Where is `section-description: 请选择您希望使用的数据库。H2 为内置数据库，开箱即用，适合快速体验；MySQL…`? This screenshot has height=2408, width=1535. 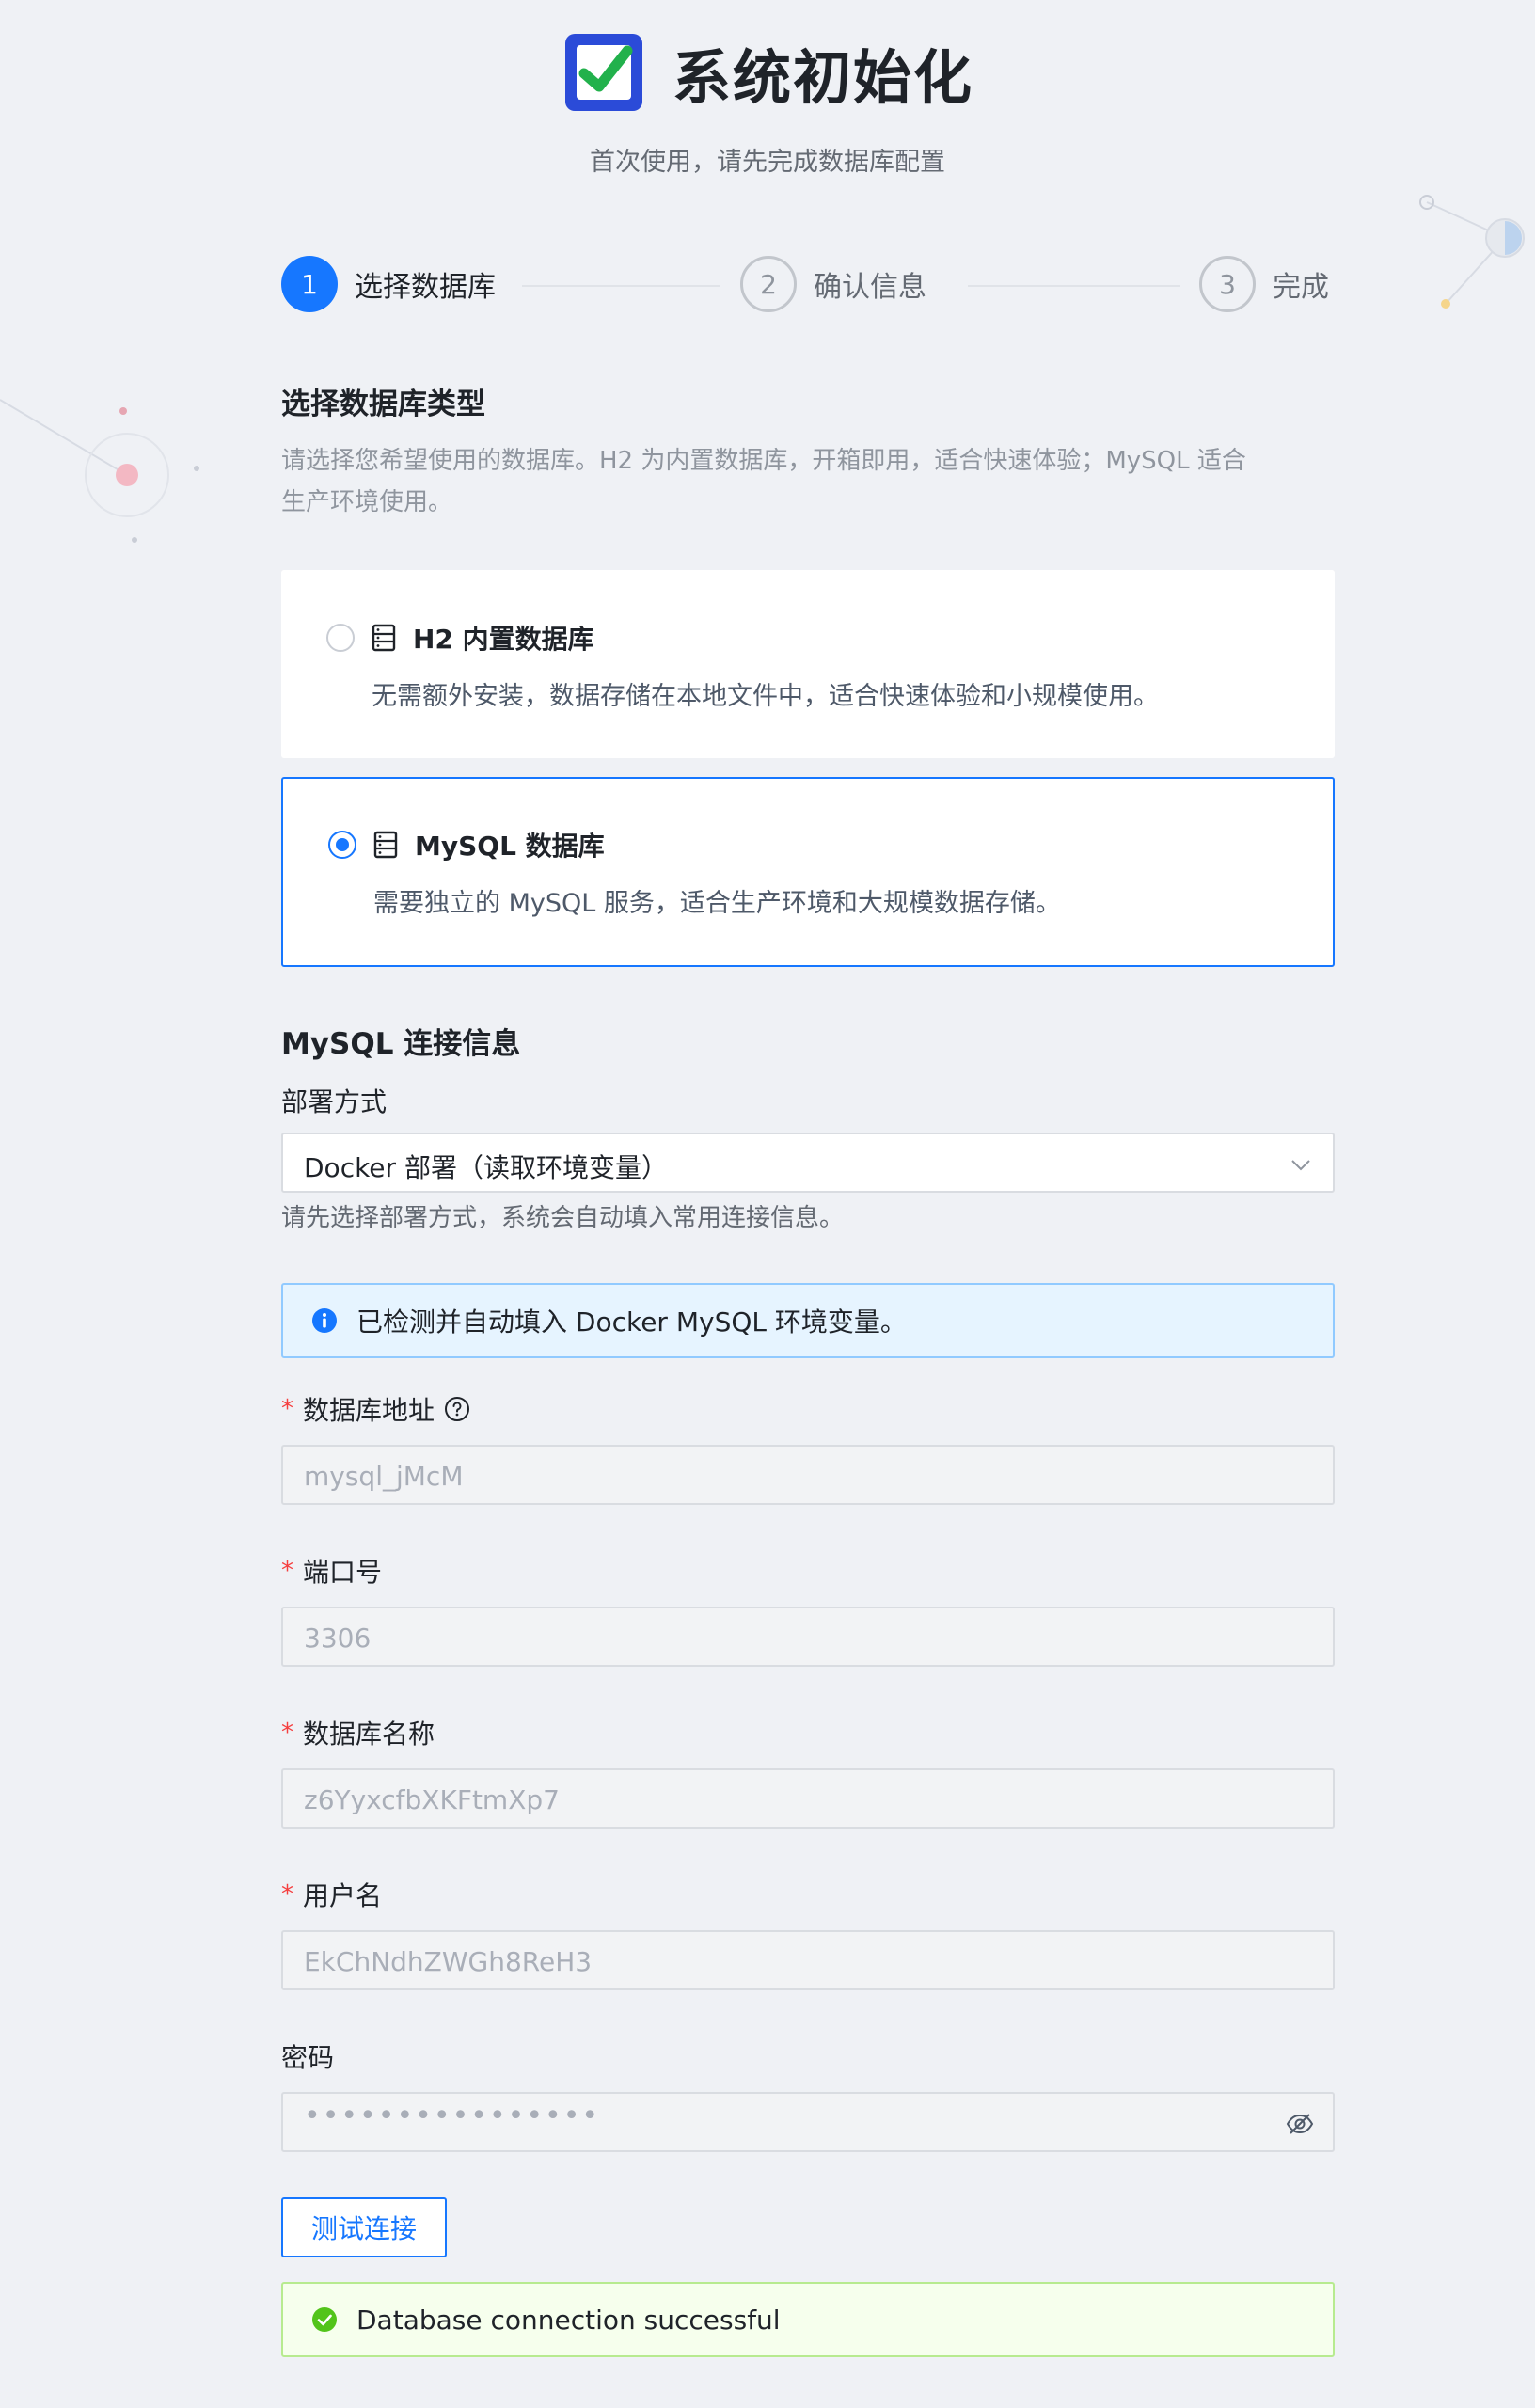
section-description: 请选择您希望使用的数据库。H2 为内置数据库，开箱即用，适合快速体验；MySQL… is located at coordinates (808, 482).